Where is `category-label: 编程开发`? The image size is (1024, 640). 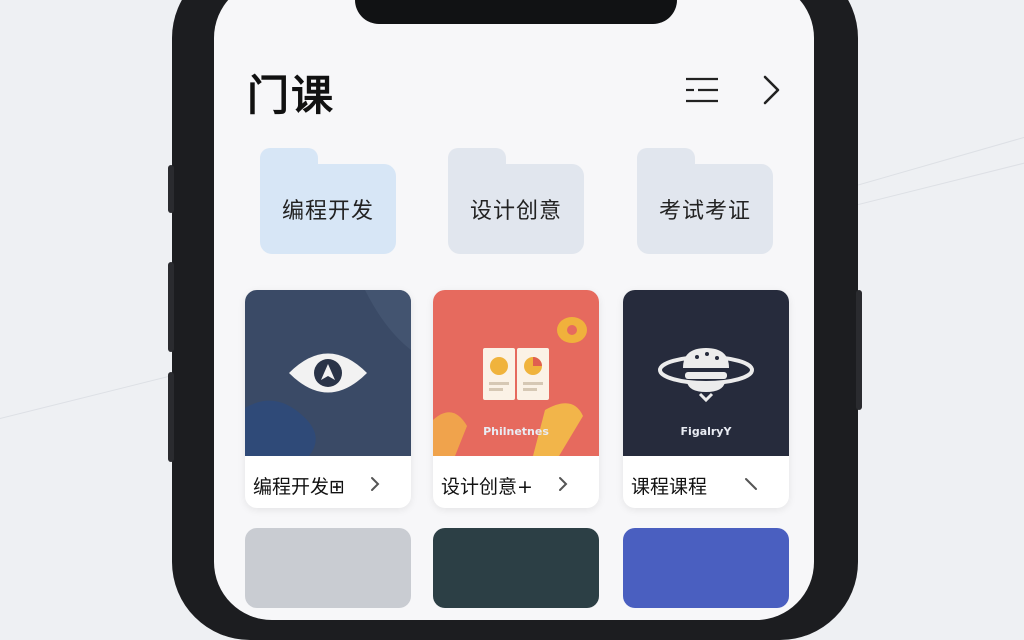
category-label: 编程开发 is located at coordinates (327, 211).